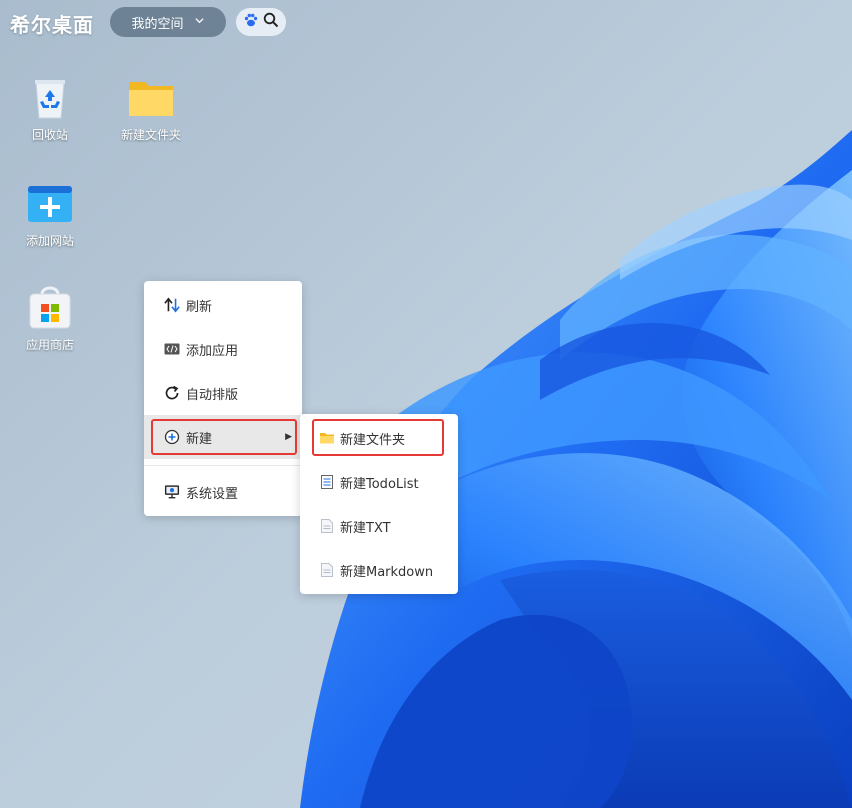 Image resolution: width=852 pixels, height=808 pixels. I want to click on code-app-icon, so click(172, 349).